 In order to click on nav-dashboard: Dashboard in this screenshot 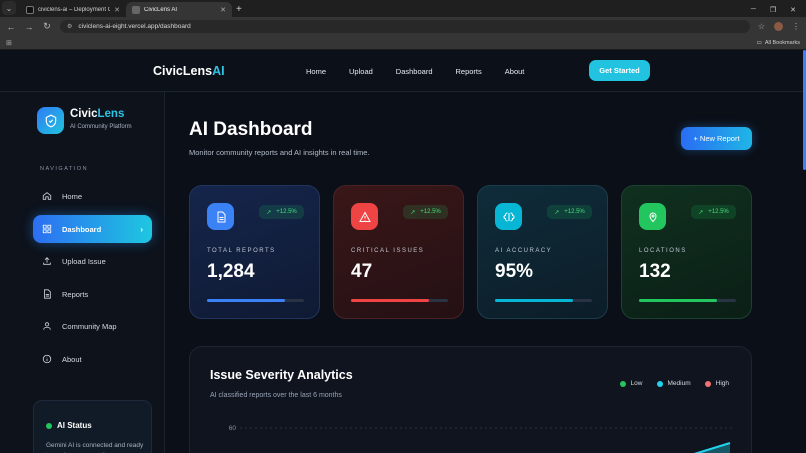, I will do `click(414, 71)`.